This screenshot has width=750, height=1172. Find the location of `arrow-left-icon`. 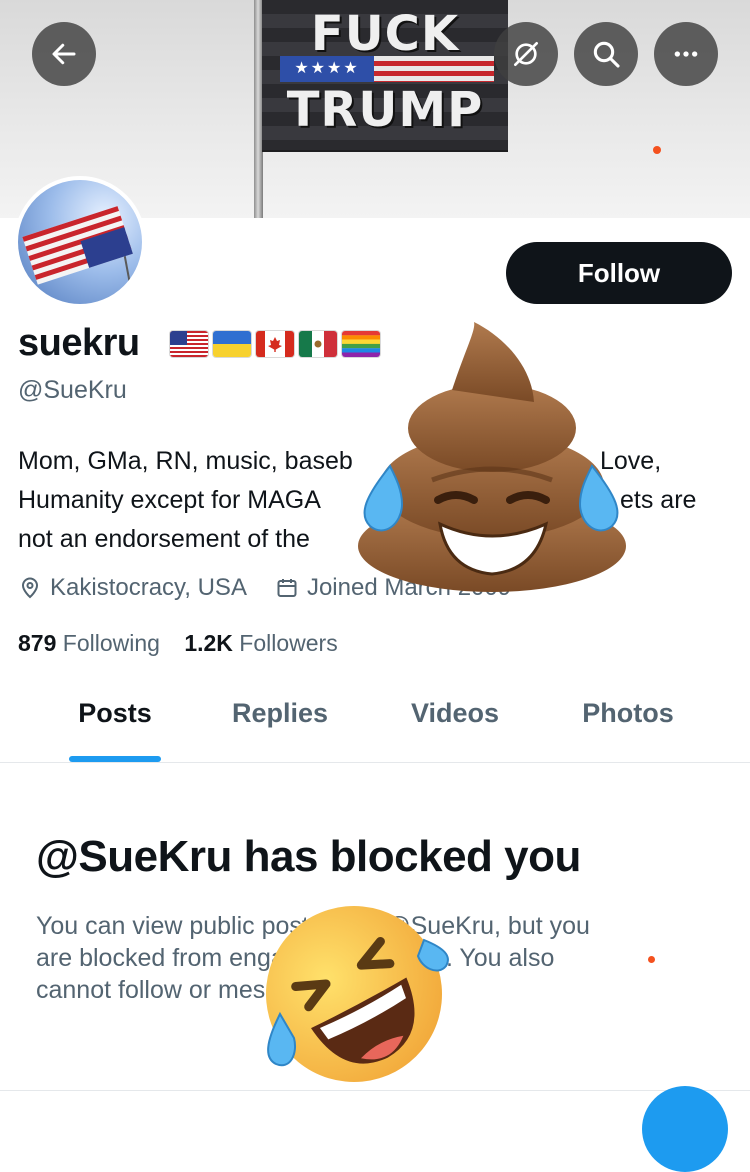

arrow-left-icon is located at coordinates (64, 54).